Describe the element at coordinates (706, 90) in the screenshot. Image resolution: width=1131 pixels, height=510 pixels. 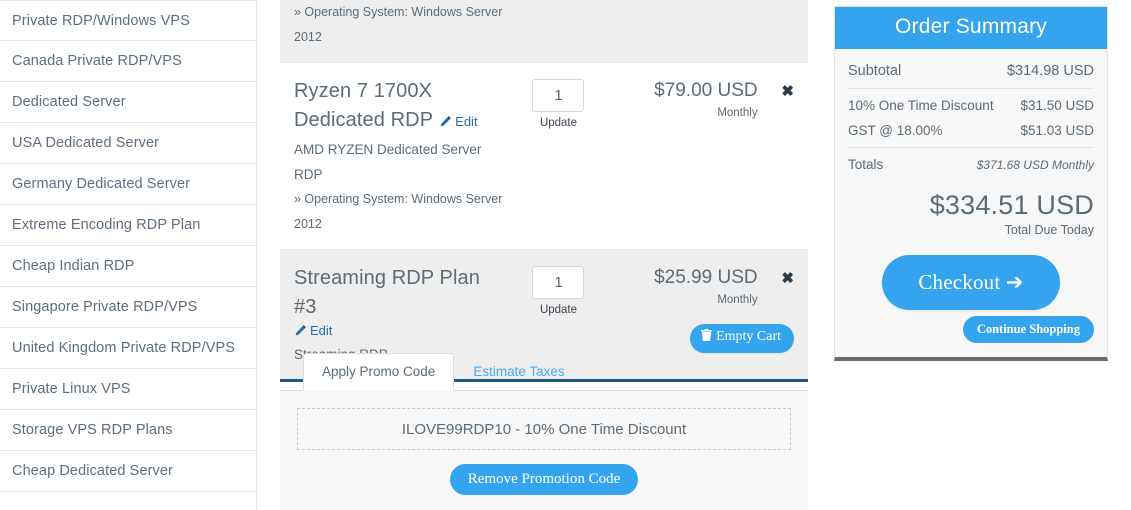
I see `cart-item-price: $79.00 USD` at that location.